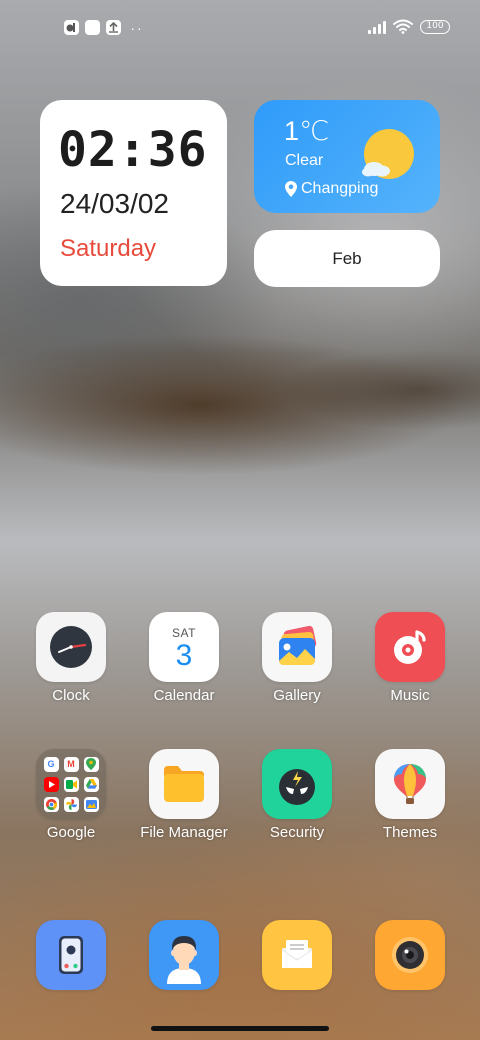 Image resolution: width=480 pixels, height=1040 pixels. Describe the element at coordinates (240, 28) in the screenshot. I see `status-bar: ·· 100` at that location.